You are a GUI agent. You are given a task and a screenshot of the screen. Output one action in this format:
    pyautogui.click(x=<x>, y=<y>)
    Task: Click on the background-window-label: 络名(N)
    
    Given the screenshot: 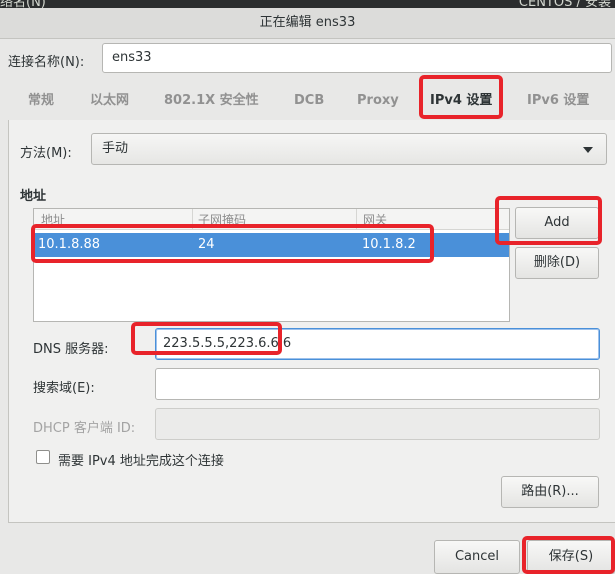 What is the action you would take?
    pyautogui.click(x=23, y=4)
    